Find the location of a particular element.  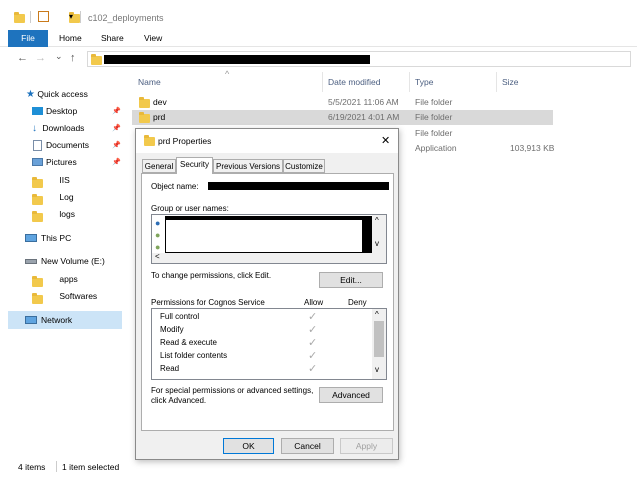

scrollbar-thumb is located at coordinates (379, 339).